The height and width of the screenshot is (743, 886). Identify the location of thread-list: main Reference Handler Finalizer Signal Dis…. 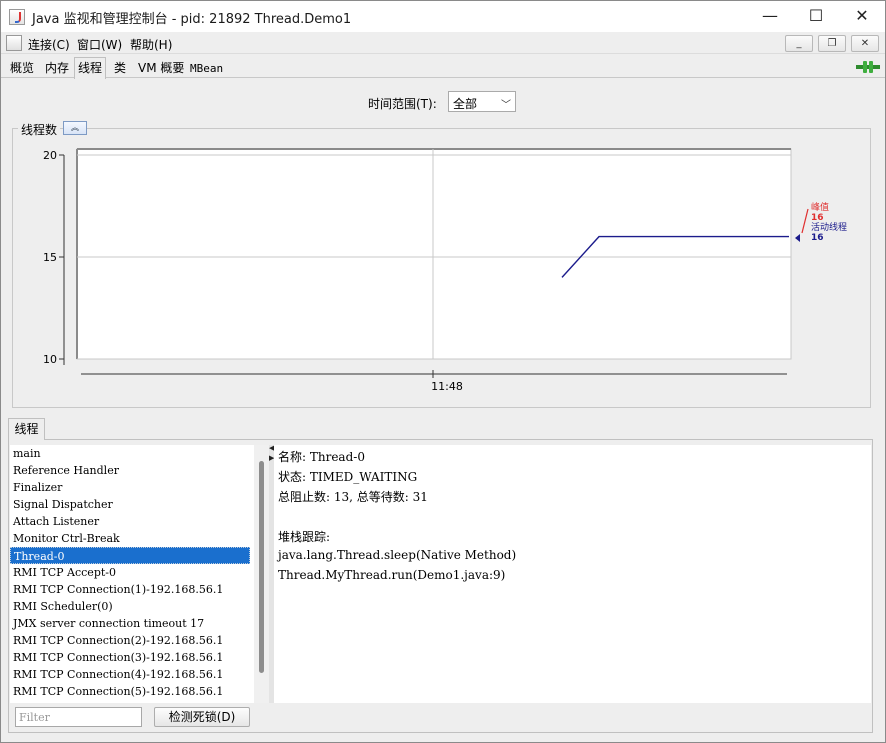
(132, 574).